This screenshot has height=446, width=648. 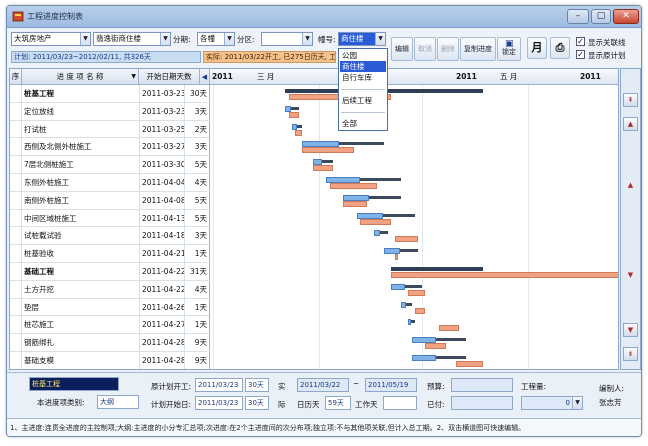 I want to click on table-row: 试桩载试验 2011-04-18 3天, so click(x=110, y=236).